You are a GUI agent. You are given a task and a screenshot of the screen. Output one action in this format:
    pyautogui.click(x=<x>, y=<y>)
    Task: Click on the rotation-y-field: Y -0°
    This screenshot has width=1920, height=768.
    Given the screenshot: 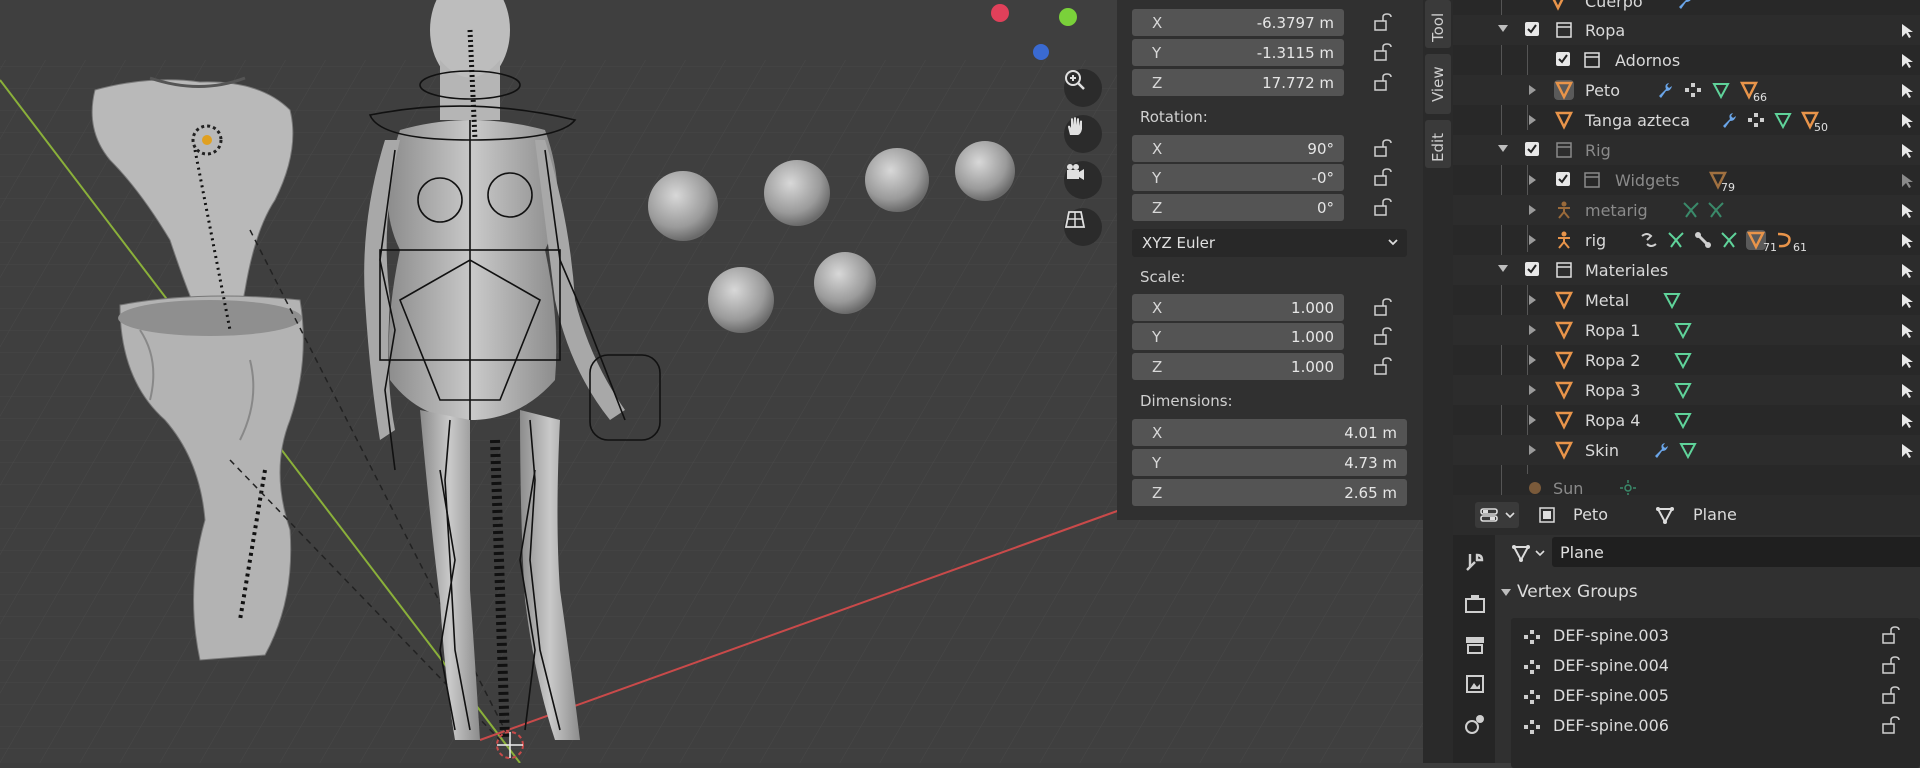 What is the action you would take?
    pyautogui.click(x=1238, y=177)
    